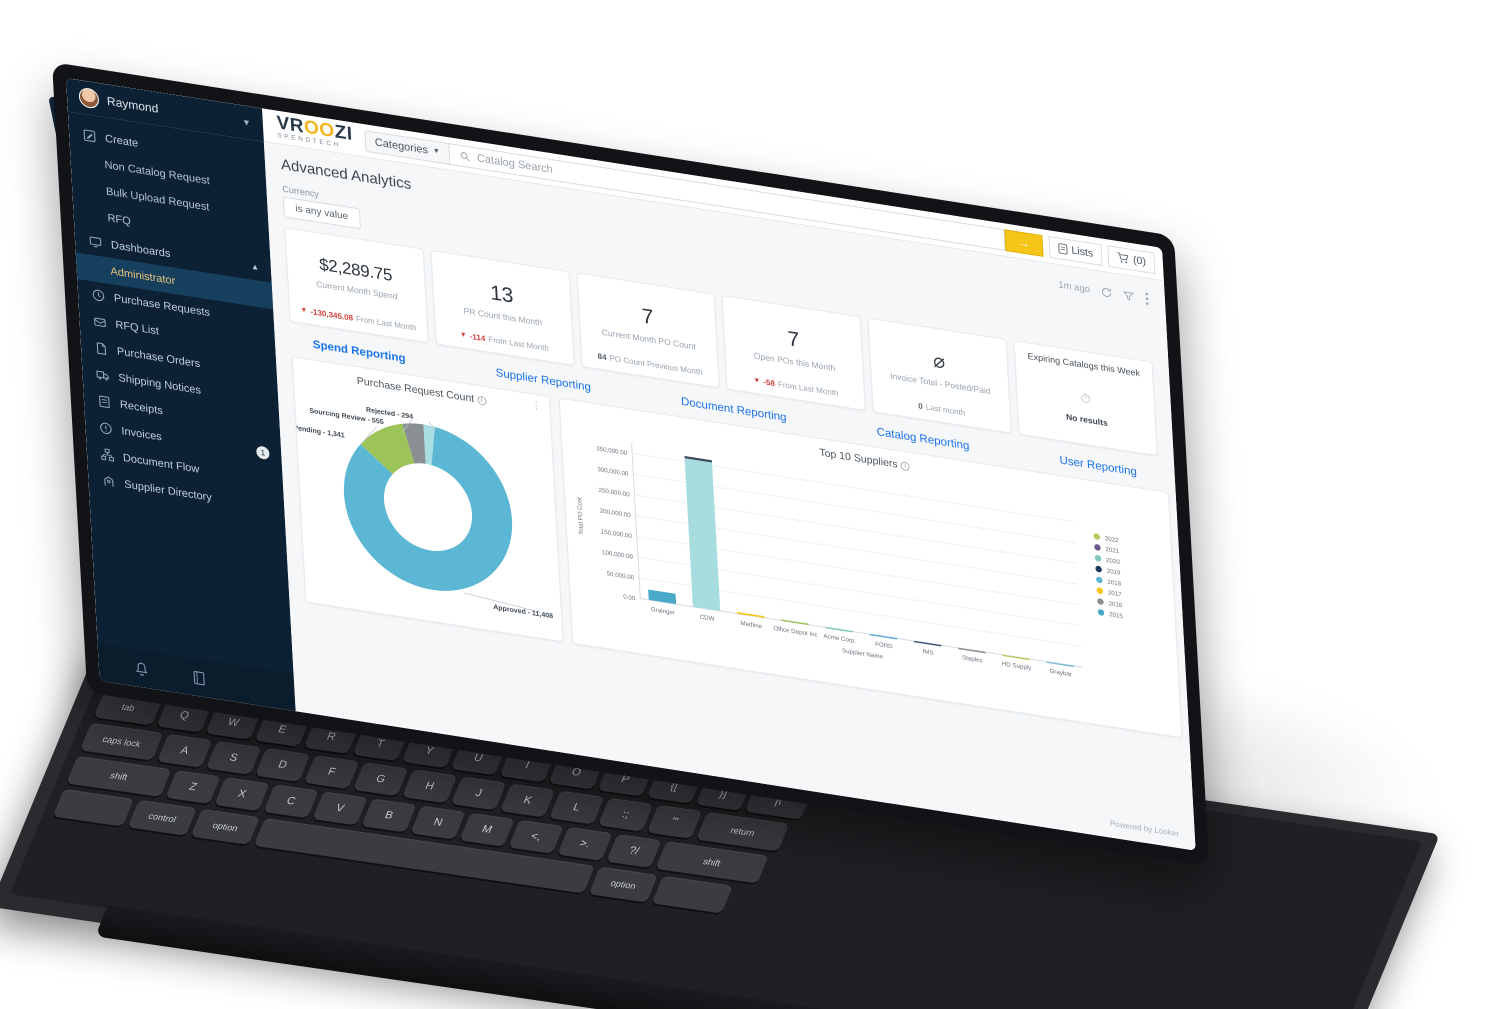 The width and height of the screenshot is (1500, 1009). What do you see at coordinates (184, 750) in the screenshot?
I see `keyboard-key: A` at bounding box center [184, 750].